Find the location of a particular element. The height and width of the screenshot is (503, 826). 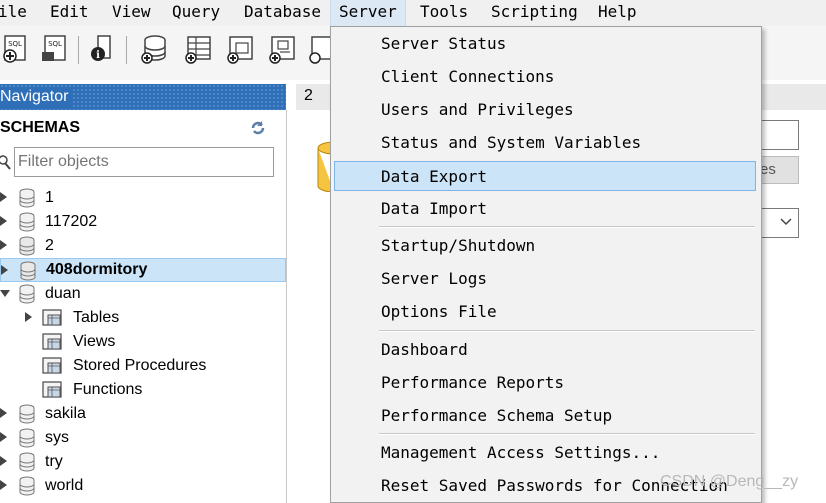

tree-child-item: Views is located at coordinates (143, 342).